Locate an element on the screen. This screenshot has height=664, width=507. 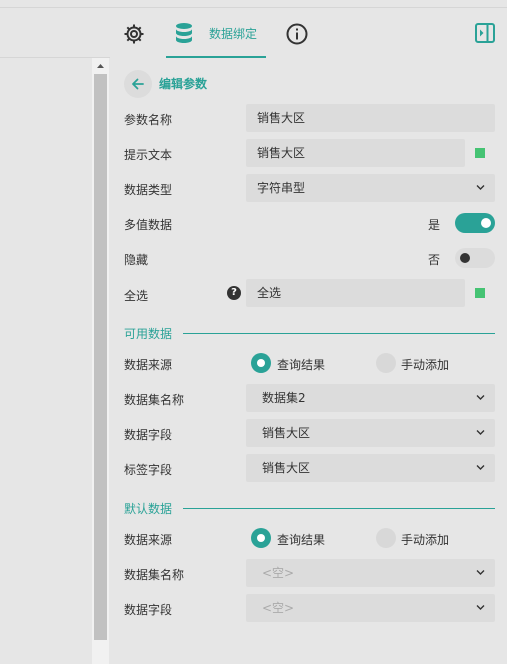
default-source-manual-radio is located at coordinates (386, 538).